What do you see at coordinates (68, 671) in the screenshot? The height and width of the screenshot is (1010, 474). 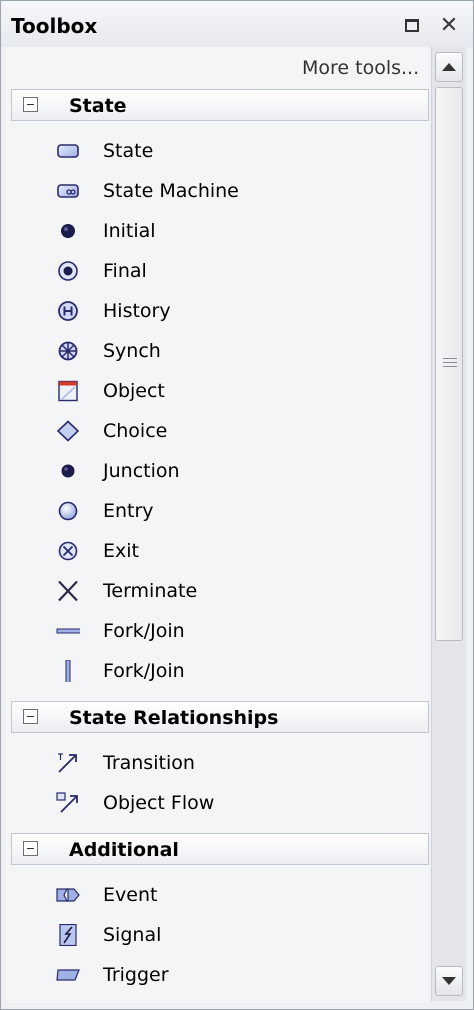 I see `fork-join-vertical-icon` at bounding box center [68, 671].